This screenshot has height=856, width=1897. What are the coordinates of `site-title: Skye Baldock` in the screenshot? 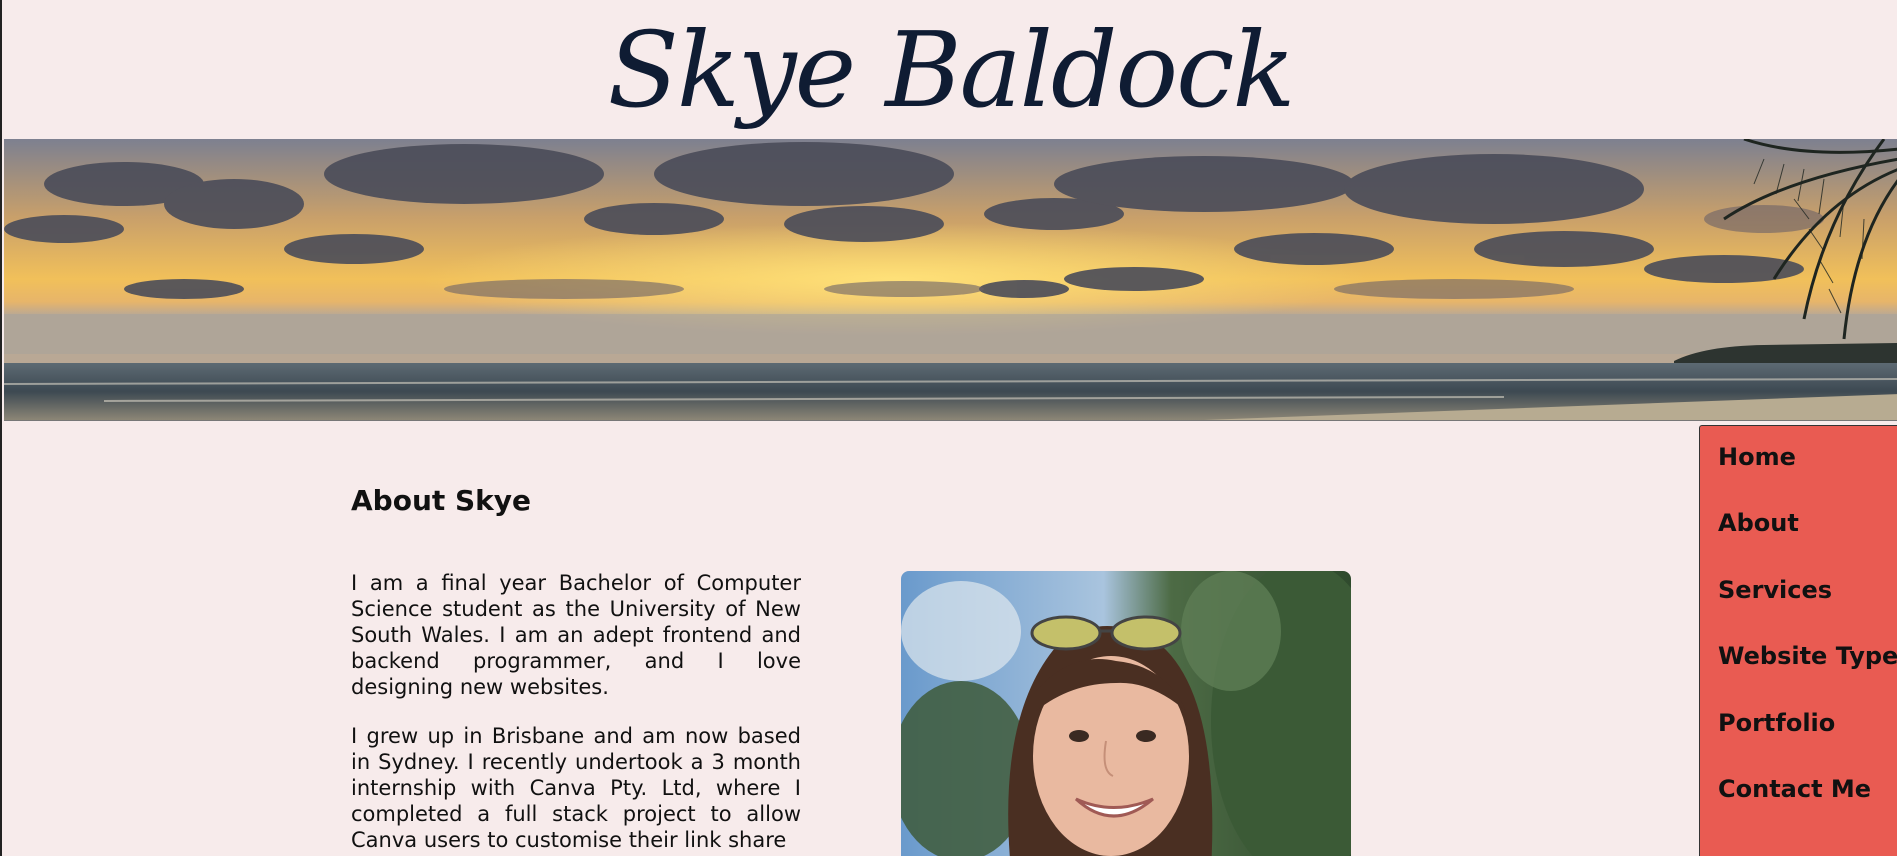 It's located at (951, 70).